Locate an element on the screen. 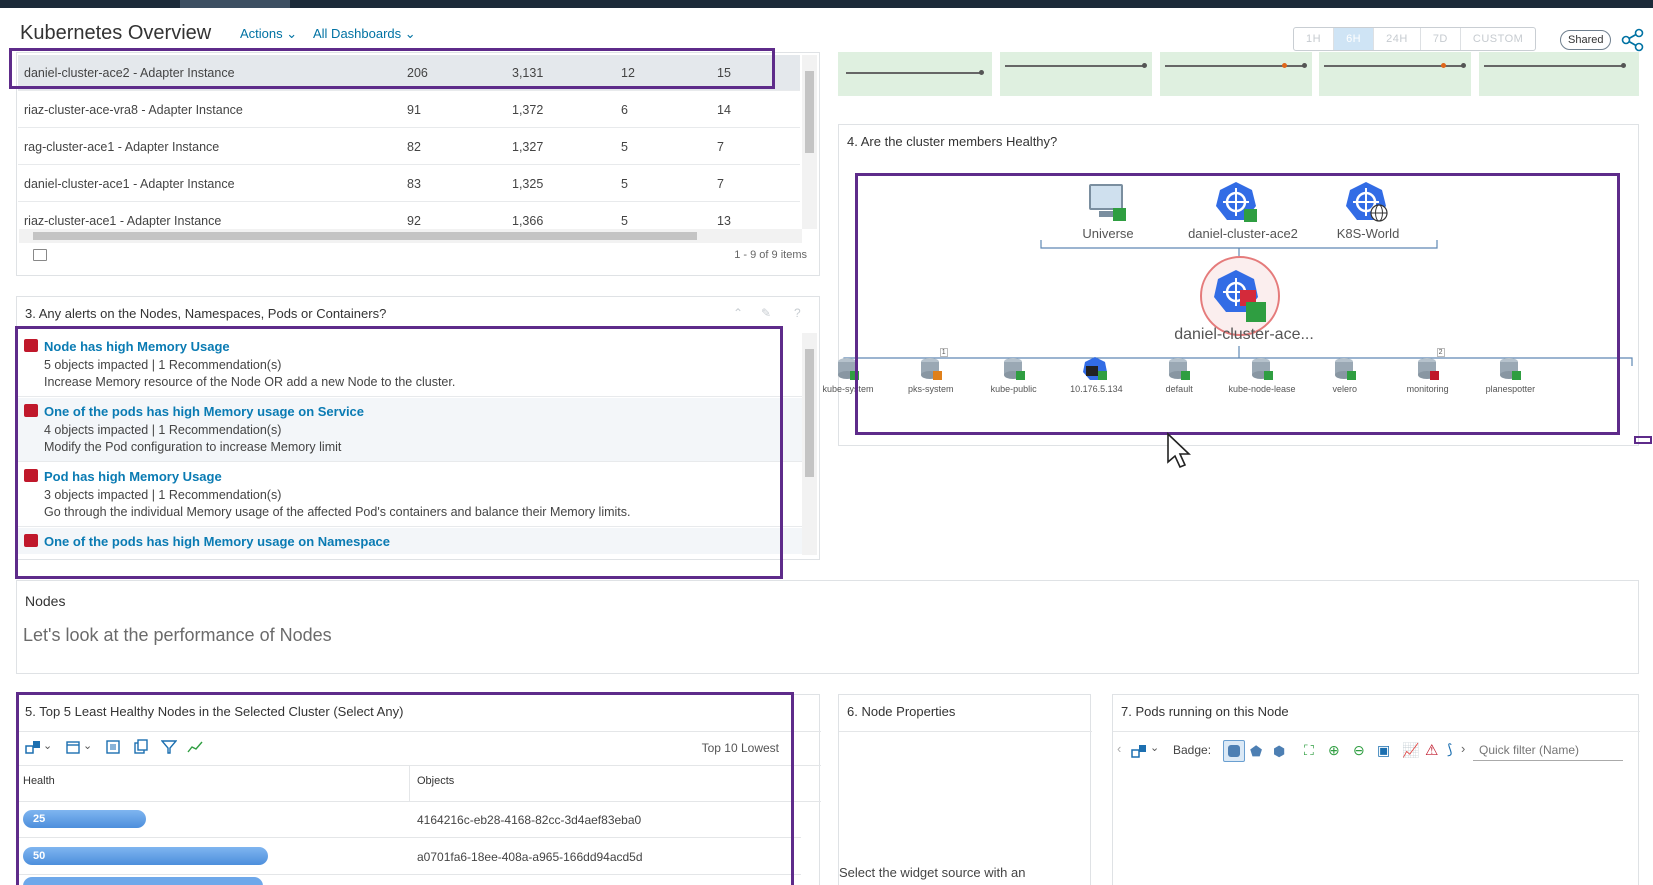  table-row: 50 a0701fa6-18ee-408a-a965-166dd94acd5d is located at coordinates (409, 857).